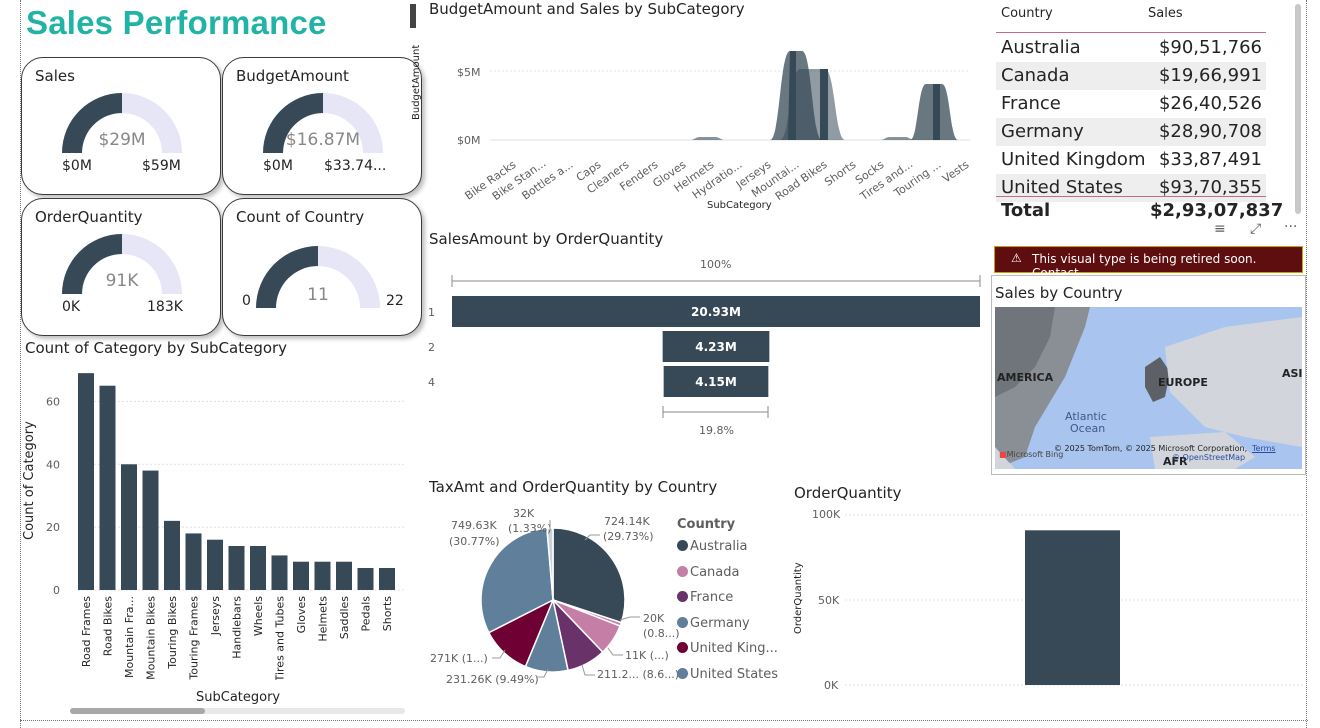 This screenshot has height=728, width=1320. I want to click on category-xtick: Shorts, so click(387, 614).